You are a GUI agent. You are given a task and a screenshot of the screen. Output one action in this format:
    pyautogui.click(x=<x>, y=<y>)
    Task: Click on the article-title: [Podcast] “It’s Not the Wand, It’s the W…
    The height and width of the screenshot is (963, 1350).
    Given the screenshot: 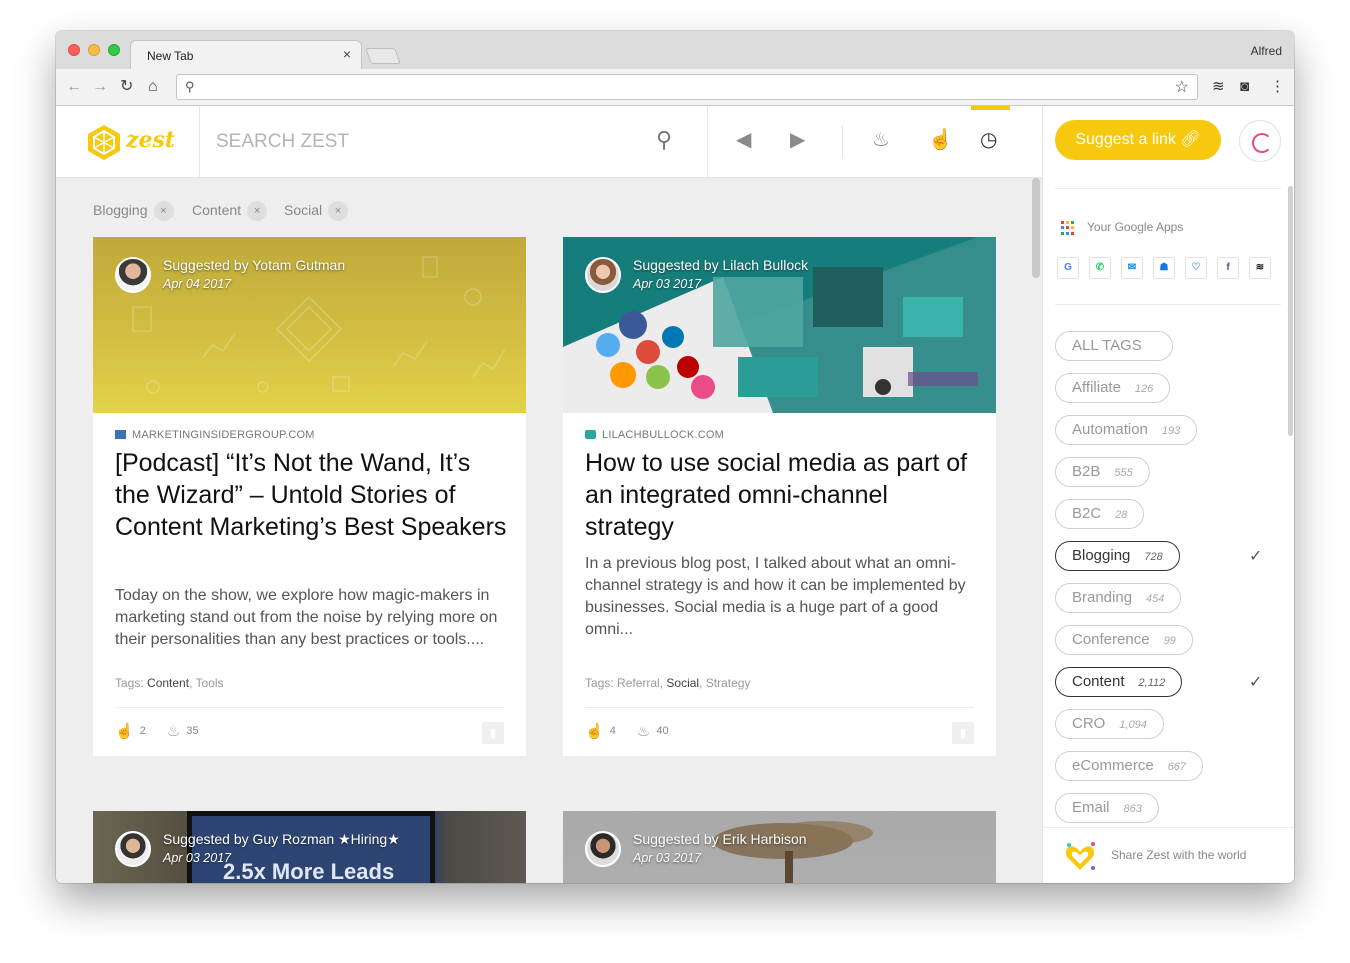 What is the action you would take?
    pyautogui.click(x=312, y=495)
    